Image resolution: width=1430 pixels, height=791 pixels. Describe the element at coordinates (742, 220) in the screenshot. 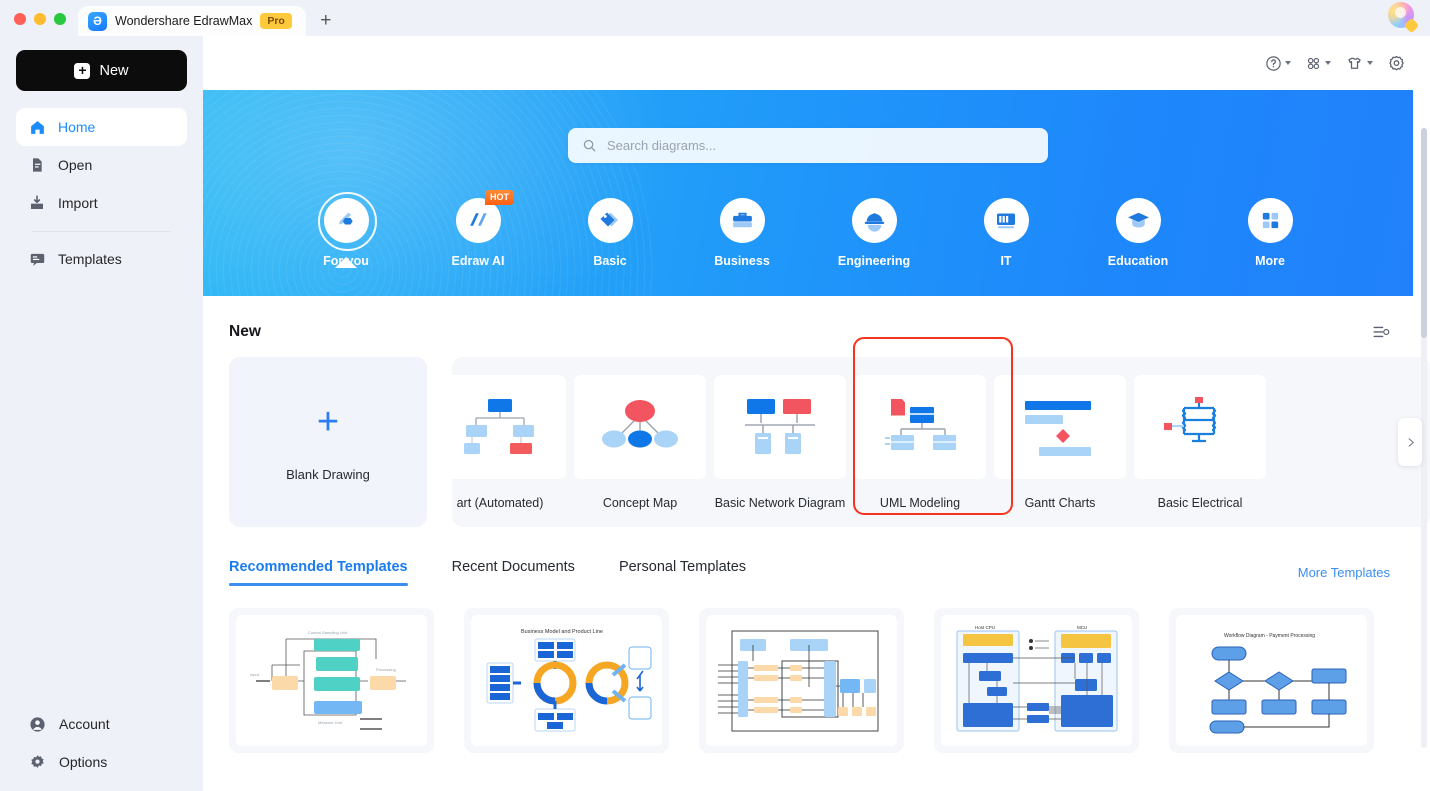

I see `business-icon` at that location.